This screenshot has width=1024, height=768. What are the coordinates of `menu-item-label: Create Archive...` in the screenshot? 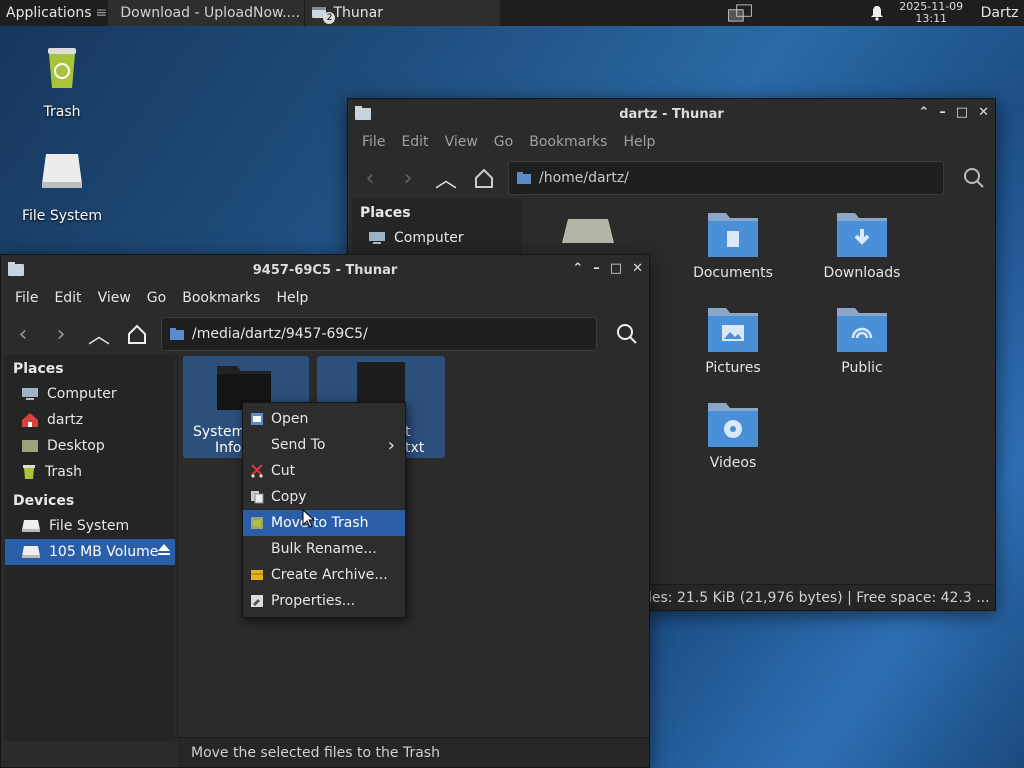 It's located at (329, 575).